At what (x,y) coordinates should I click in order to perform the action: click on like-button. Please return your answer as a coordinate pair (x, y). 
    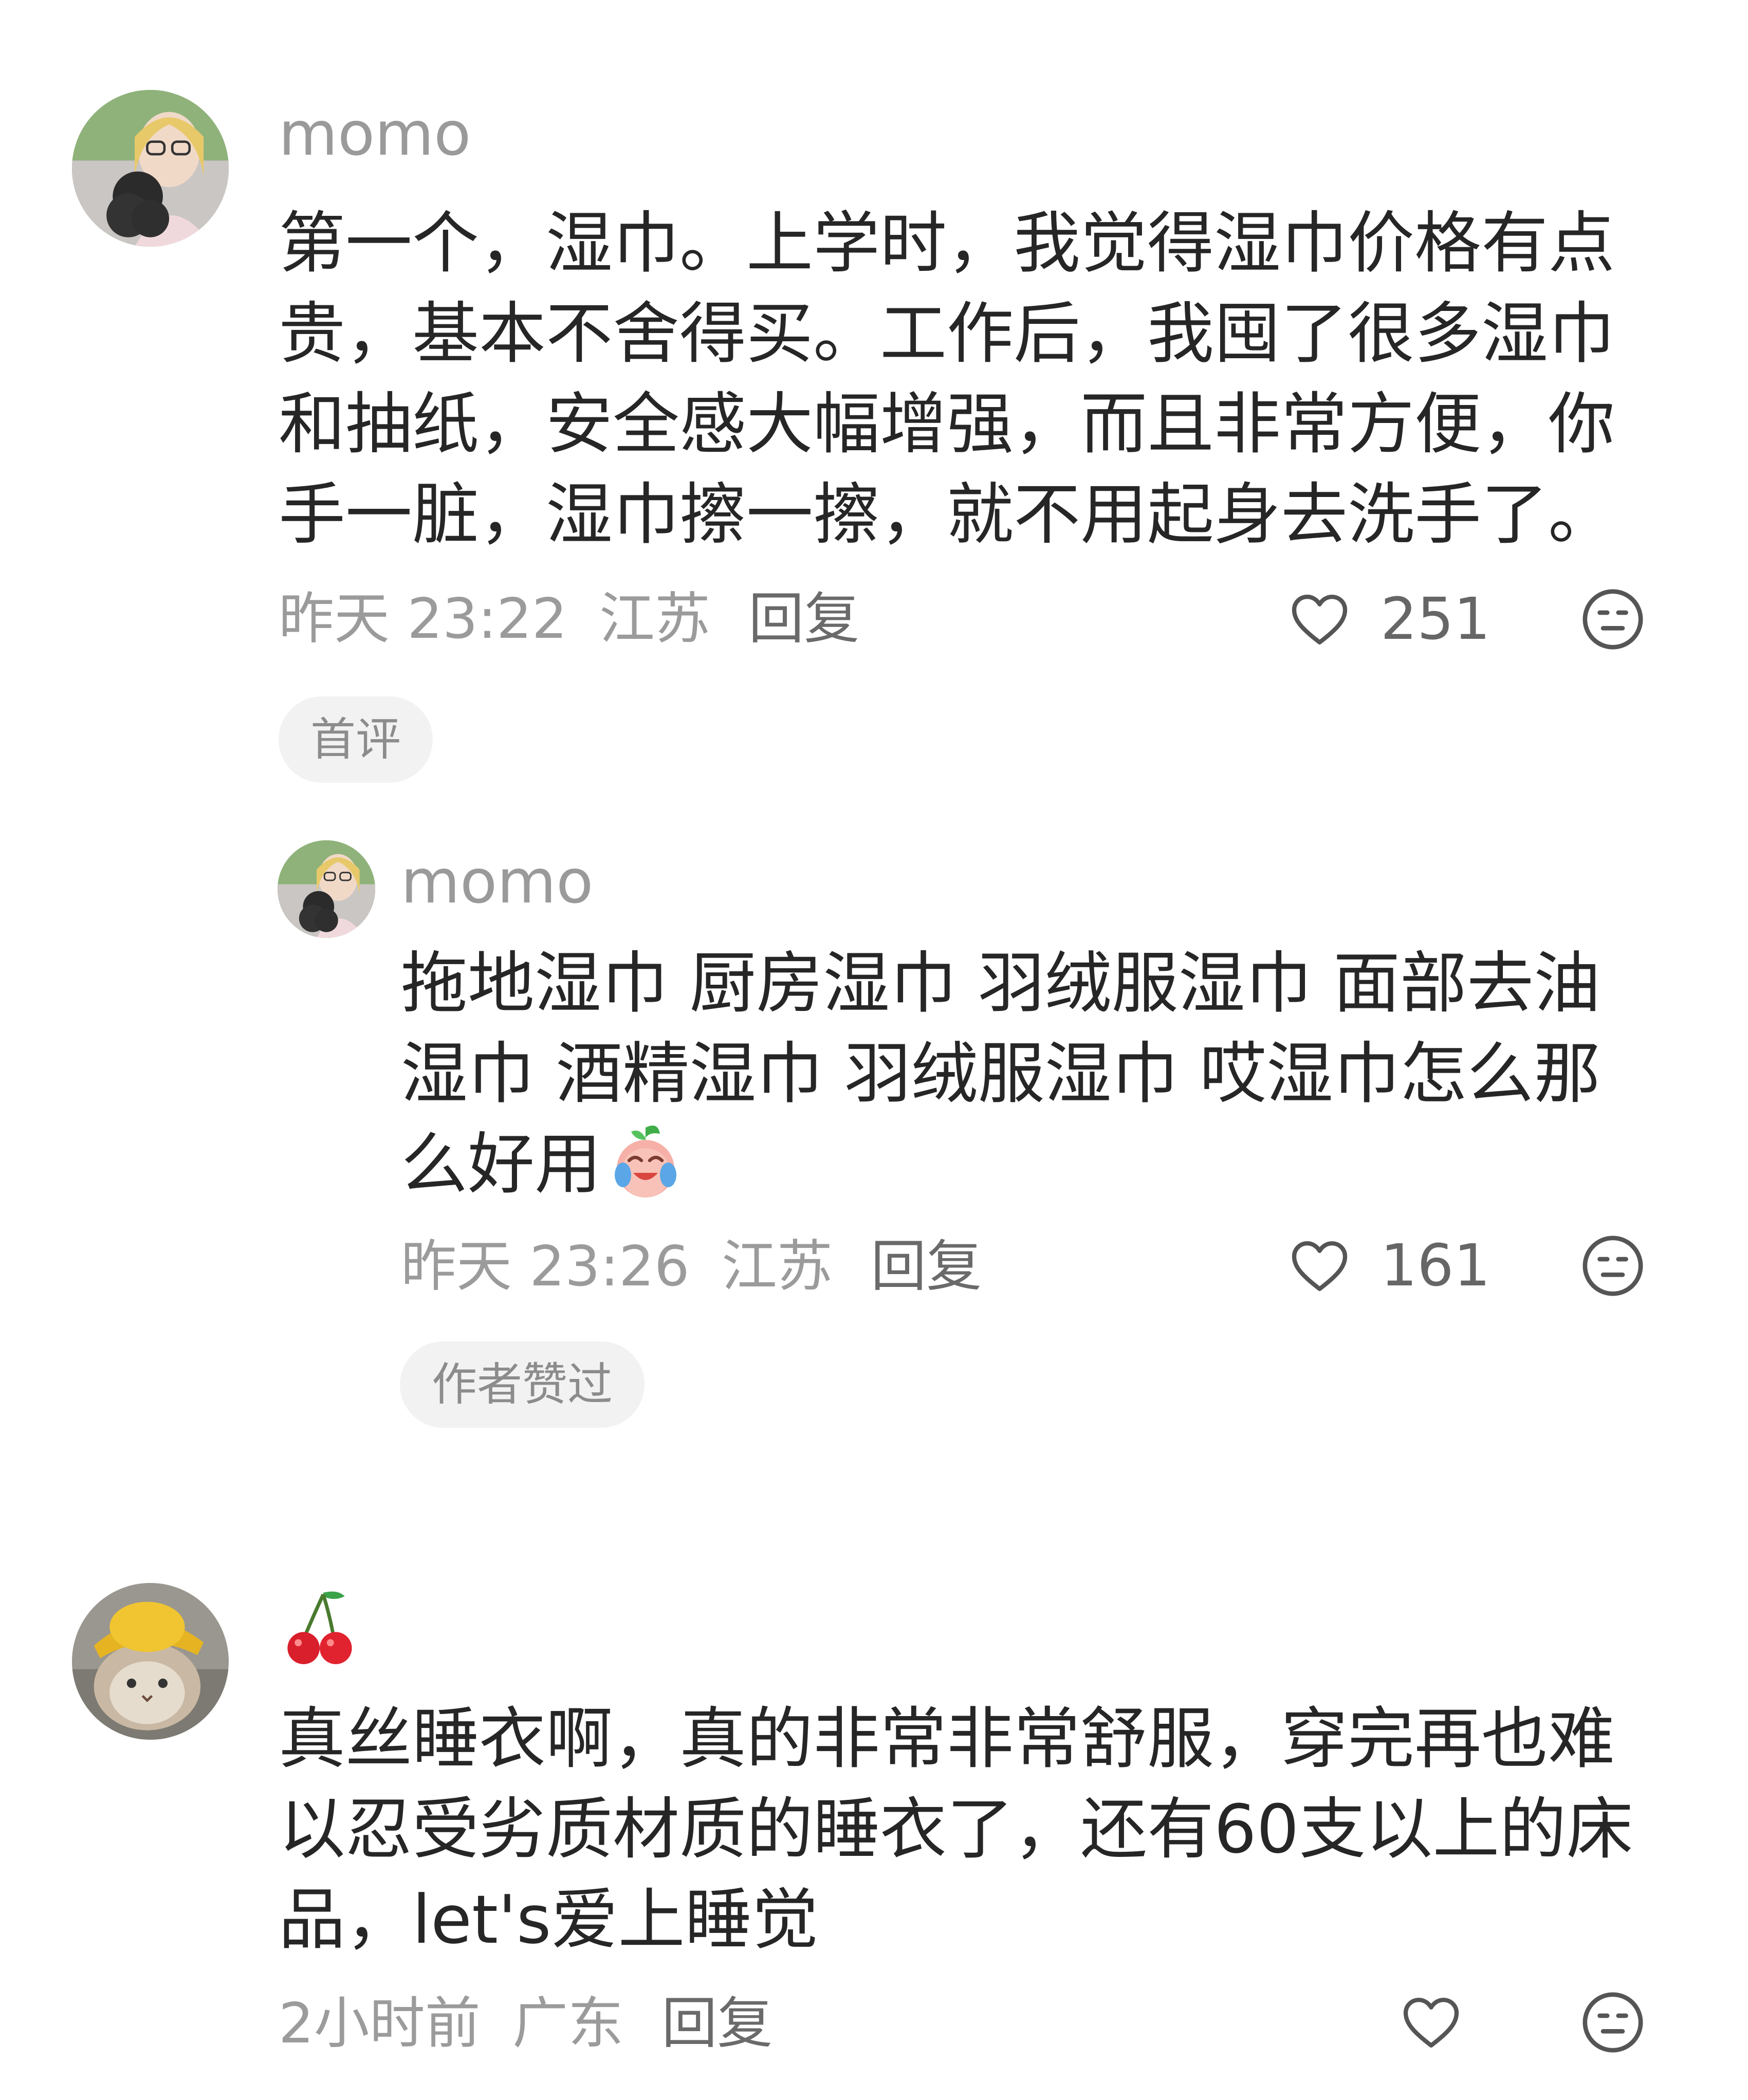
    Looking at the image, I should click on (1445, 2022).